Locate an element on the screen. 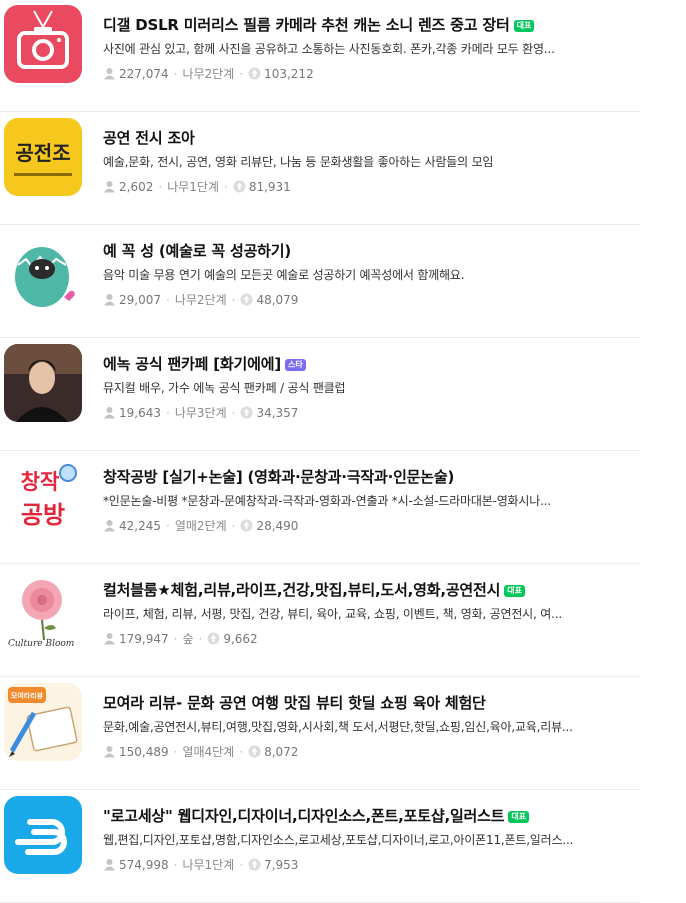 The width and height of the screenshot is (686, 903). cafe-description: 뮤지컬 배우, 가수 에녹 공식 팬카페 / 공식 팬클럽 is located at coordinates (224, 388).